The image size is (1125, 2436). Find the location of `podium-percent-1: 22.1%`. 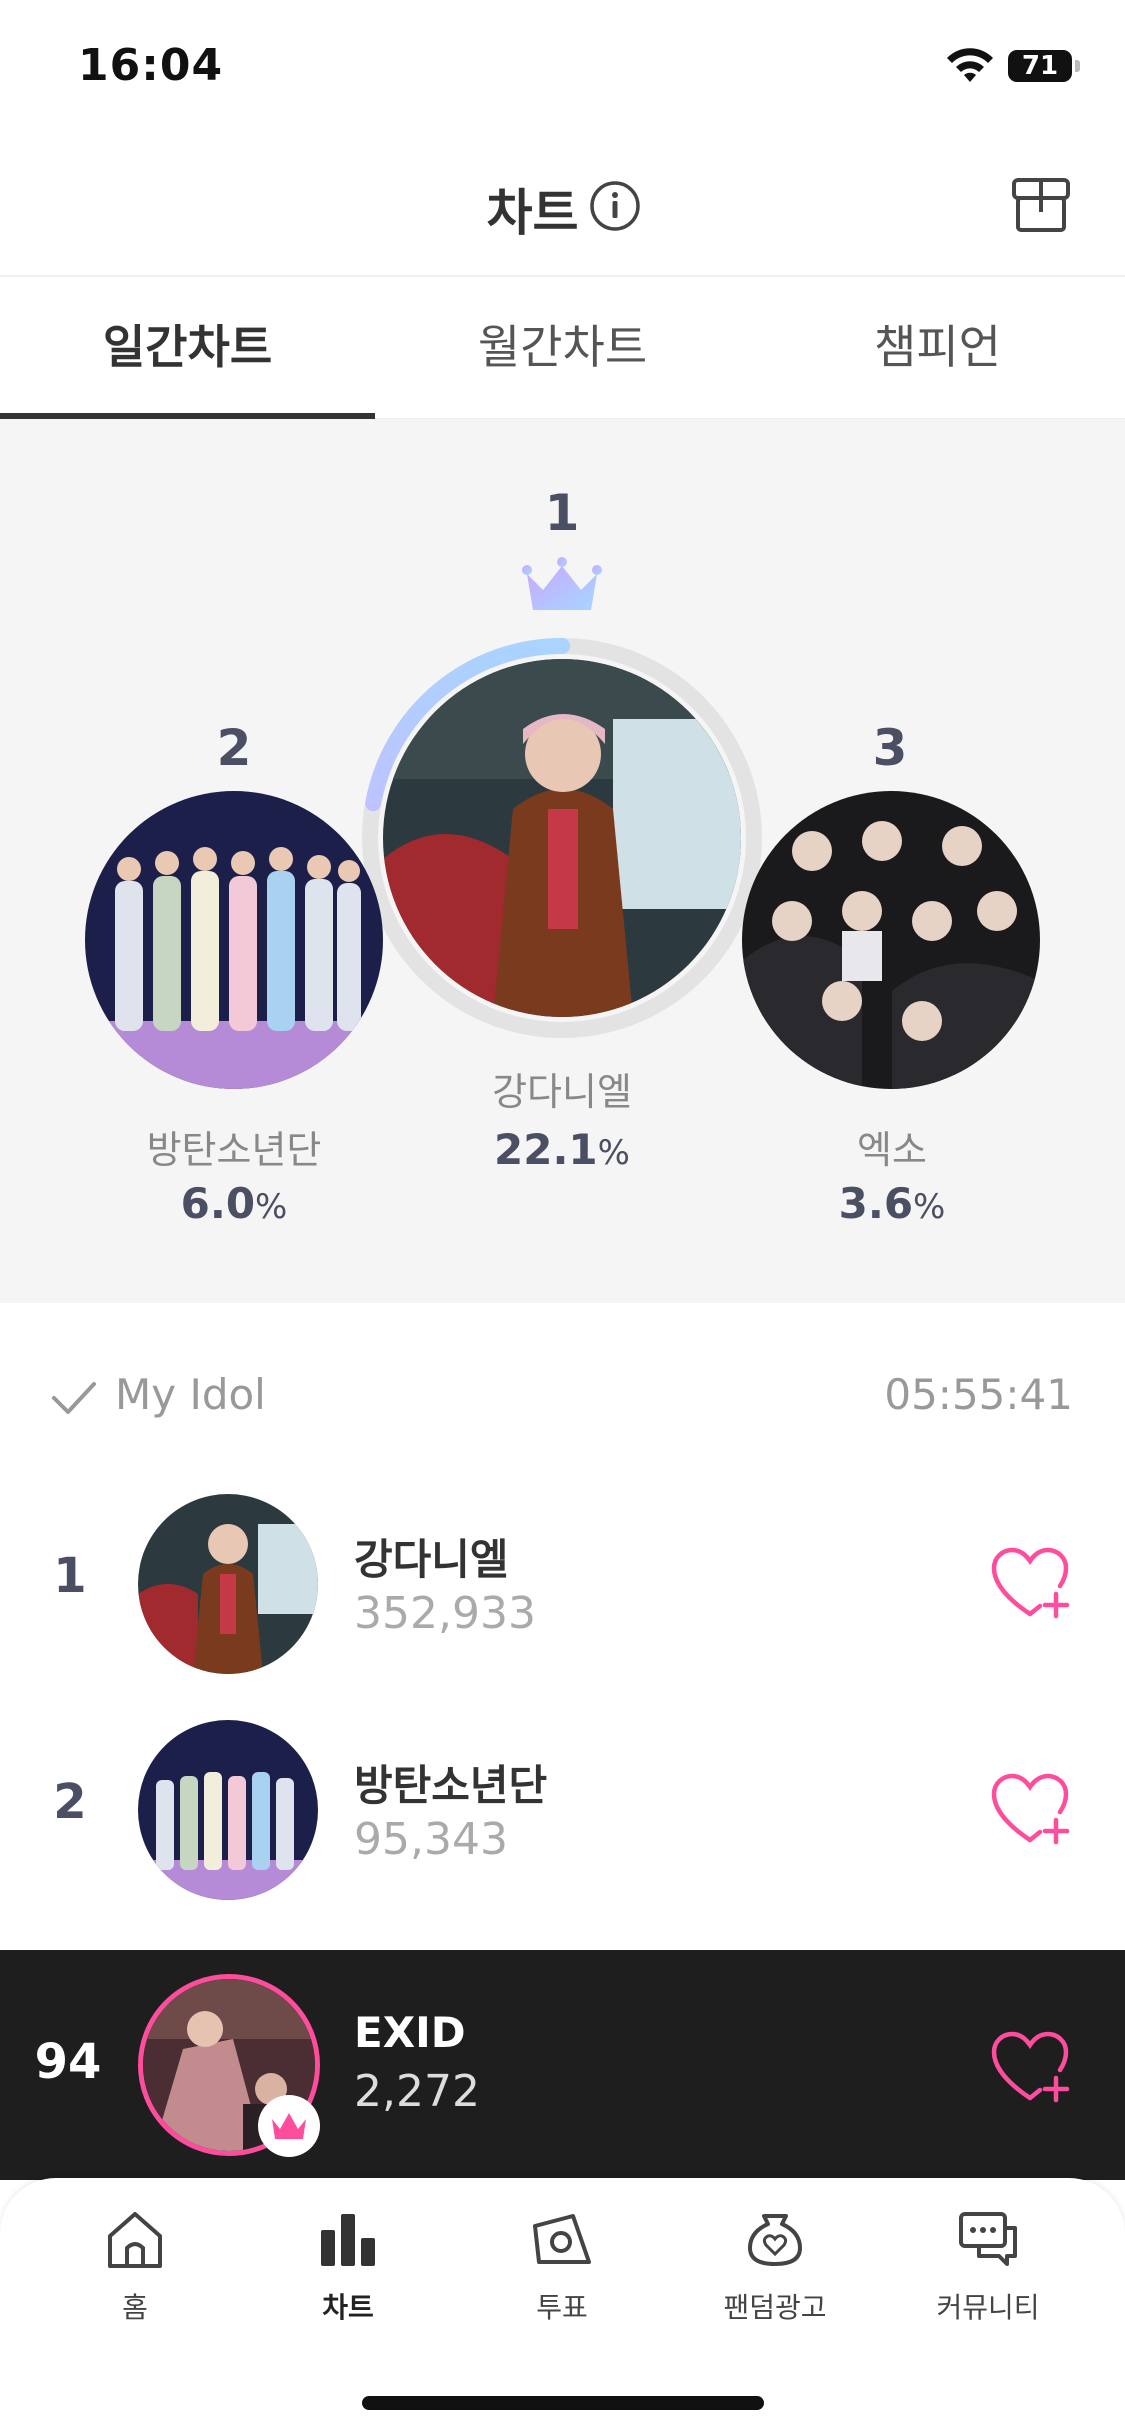

podium-percent-1: 22.1% is located at coordinates (562, 1149).